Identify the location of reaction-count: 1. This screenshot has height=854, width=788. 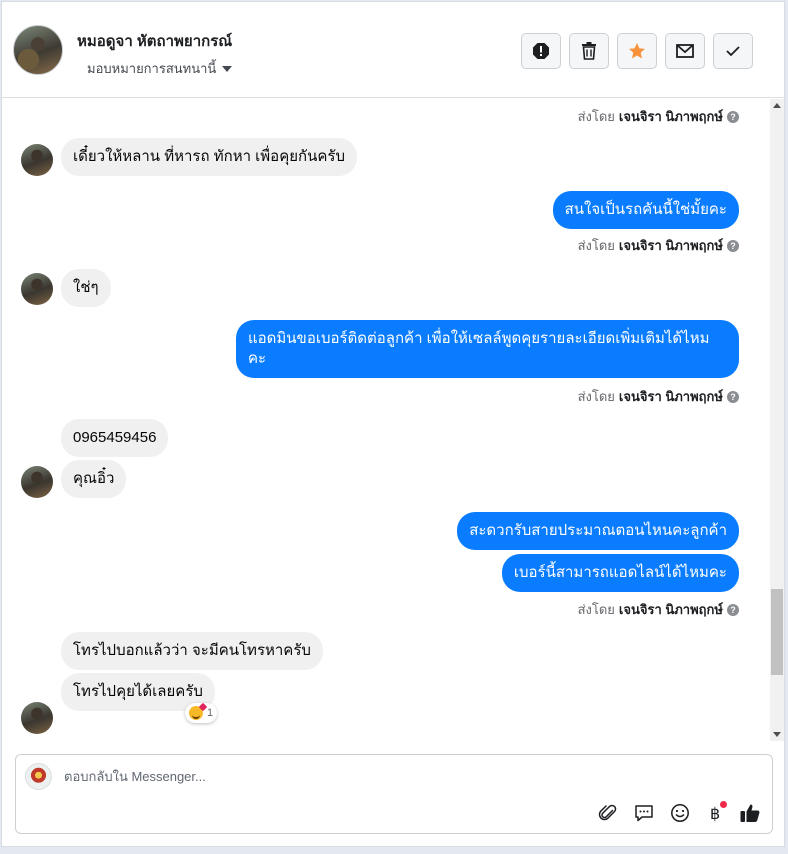
(210, 713).